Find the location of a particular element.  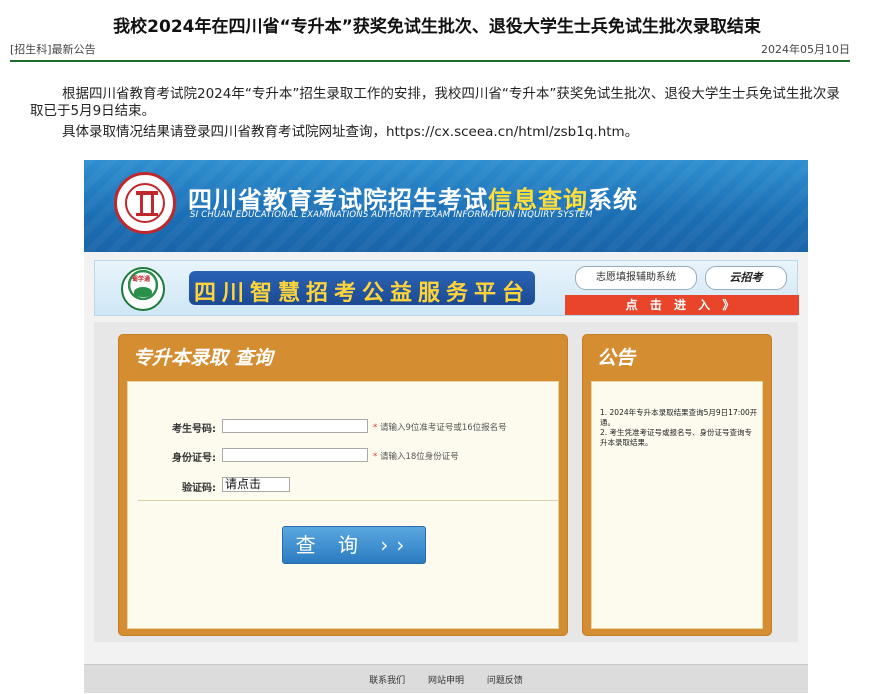

captcha-field: 请点击 is located at coordinates (256, 484).